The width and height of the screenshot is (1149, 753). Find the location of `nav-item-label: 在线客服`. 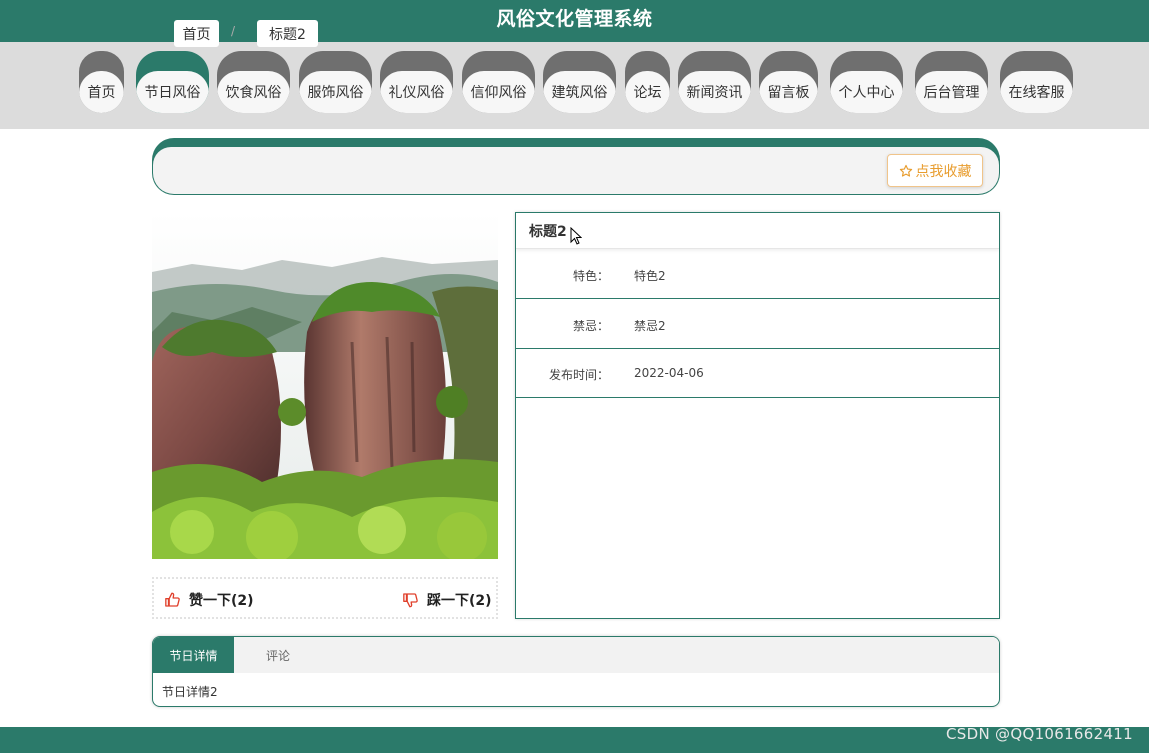

nav-item-label: 在线客服 is located at coordinates (1036, 92).